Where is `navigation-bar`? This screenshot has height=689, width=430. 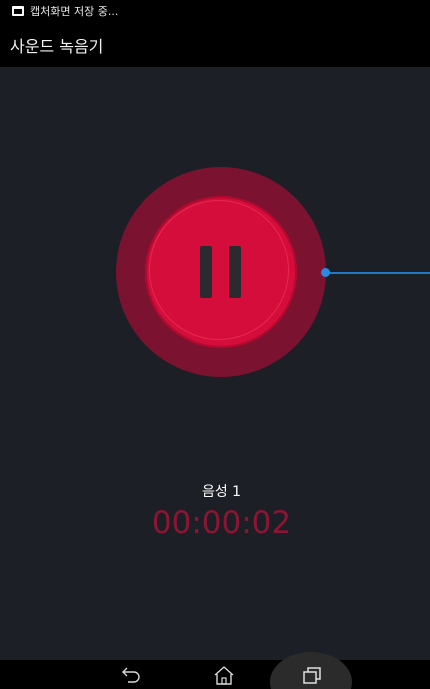 navigation-bar is located at coordinates (215, 670).